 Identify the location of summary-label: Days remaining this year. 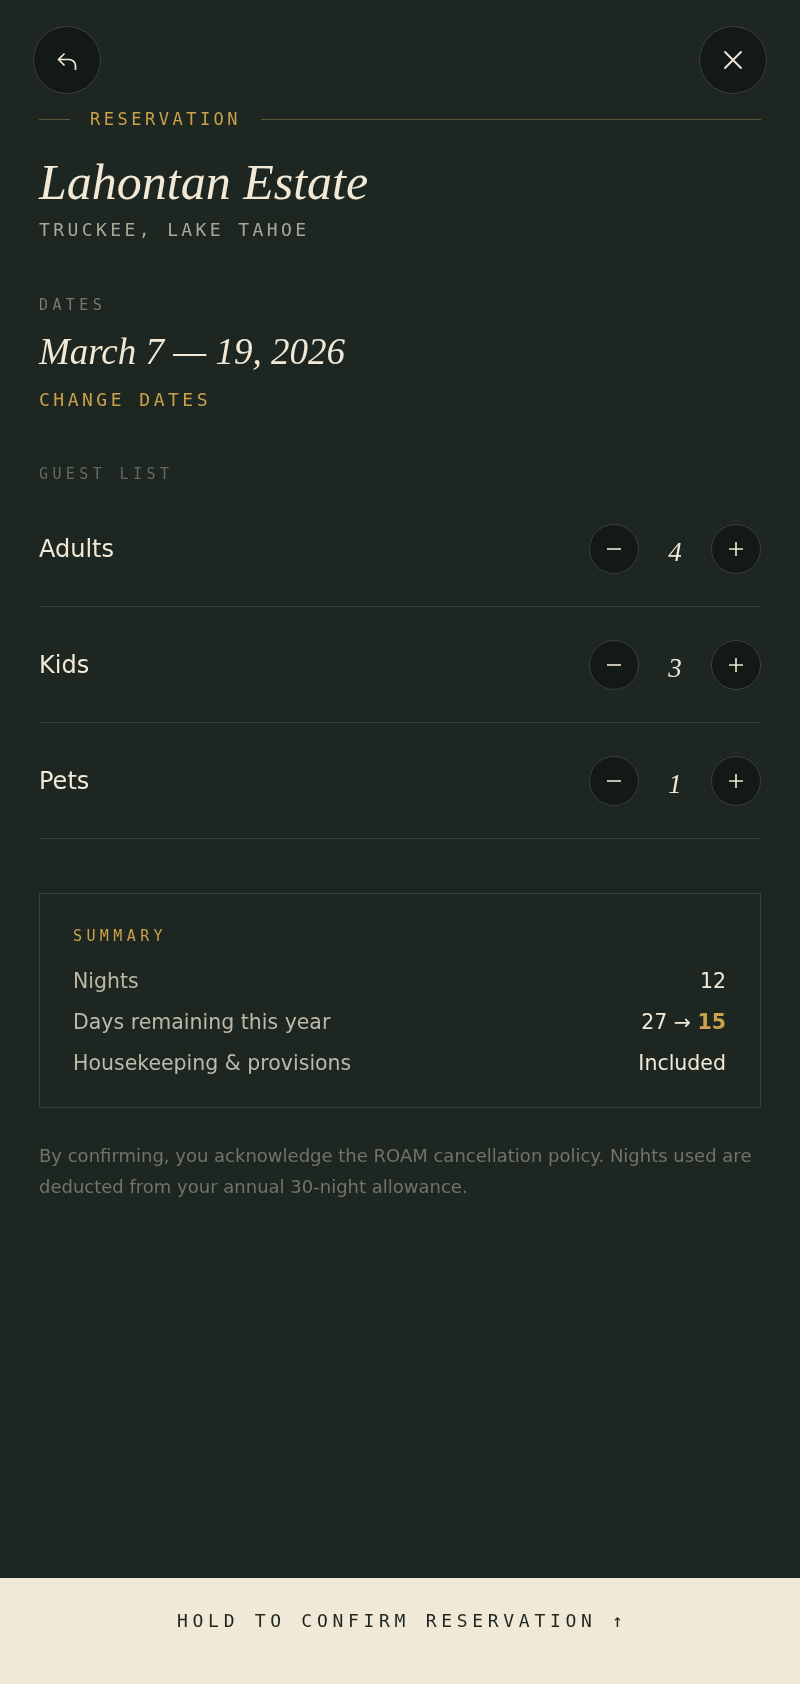
(202, 1022).